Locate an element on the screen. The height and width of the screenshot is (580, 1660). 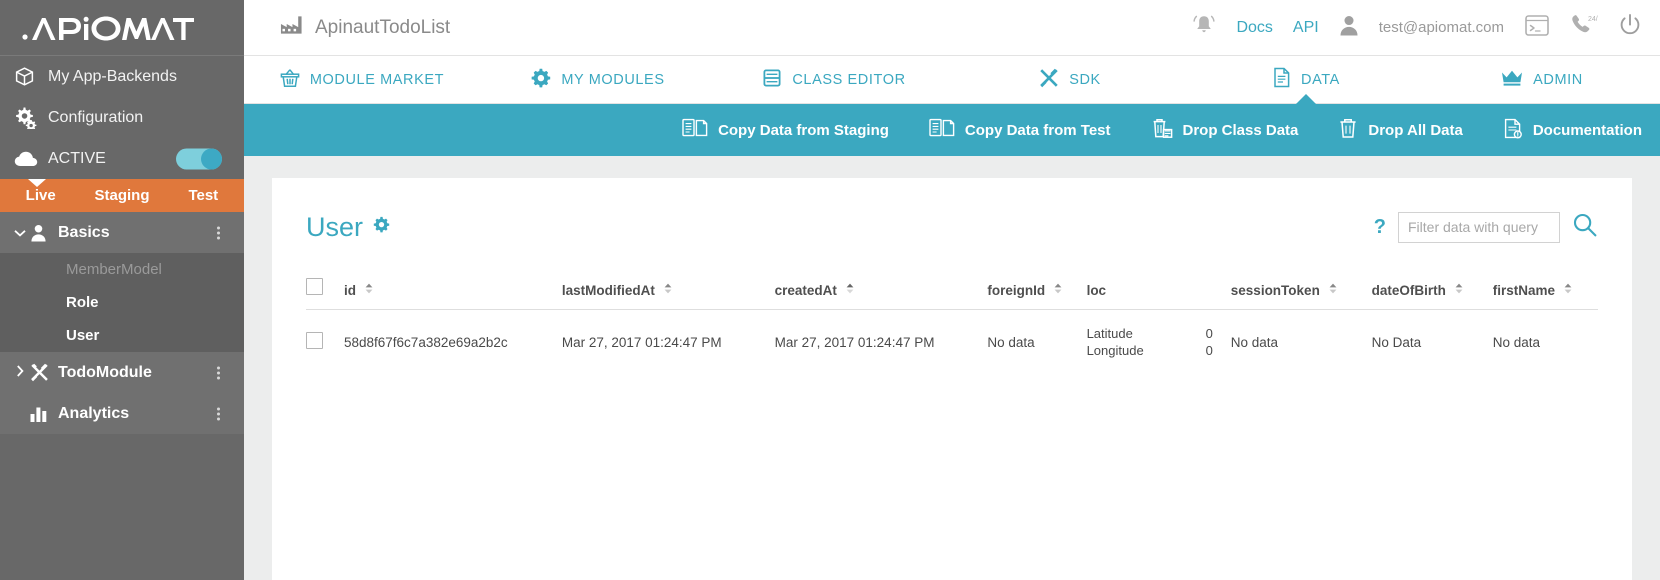
api-link: API is located at coordinates (1306, 28).